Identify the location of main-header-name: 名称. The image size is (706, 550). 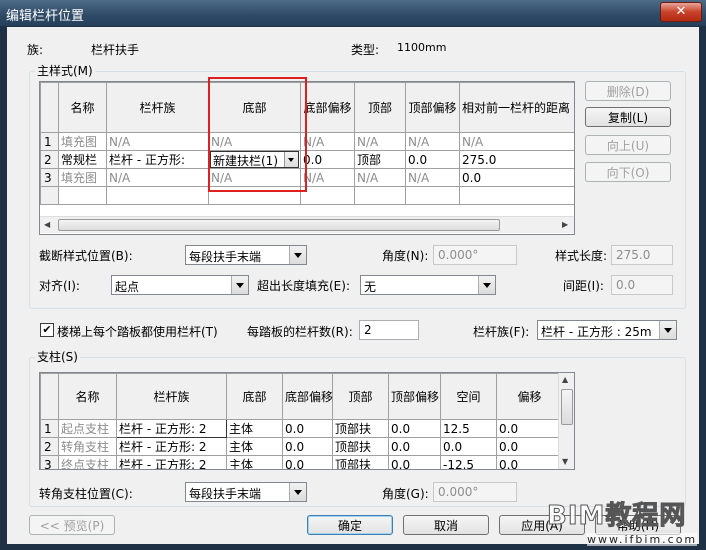
(82, 107).